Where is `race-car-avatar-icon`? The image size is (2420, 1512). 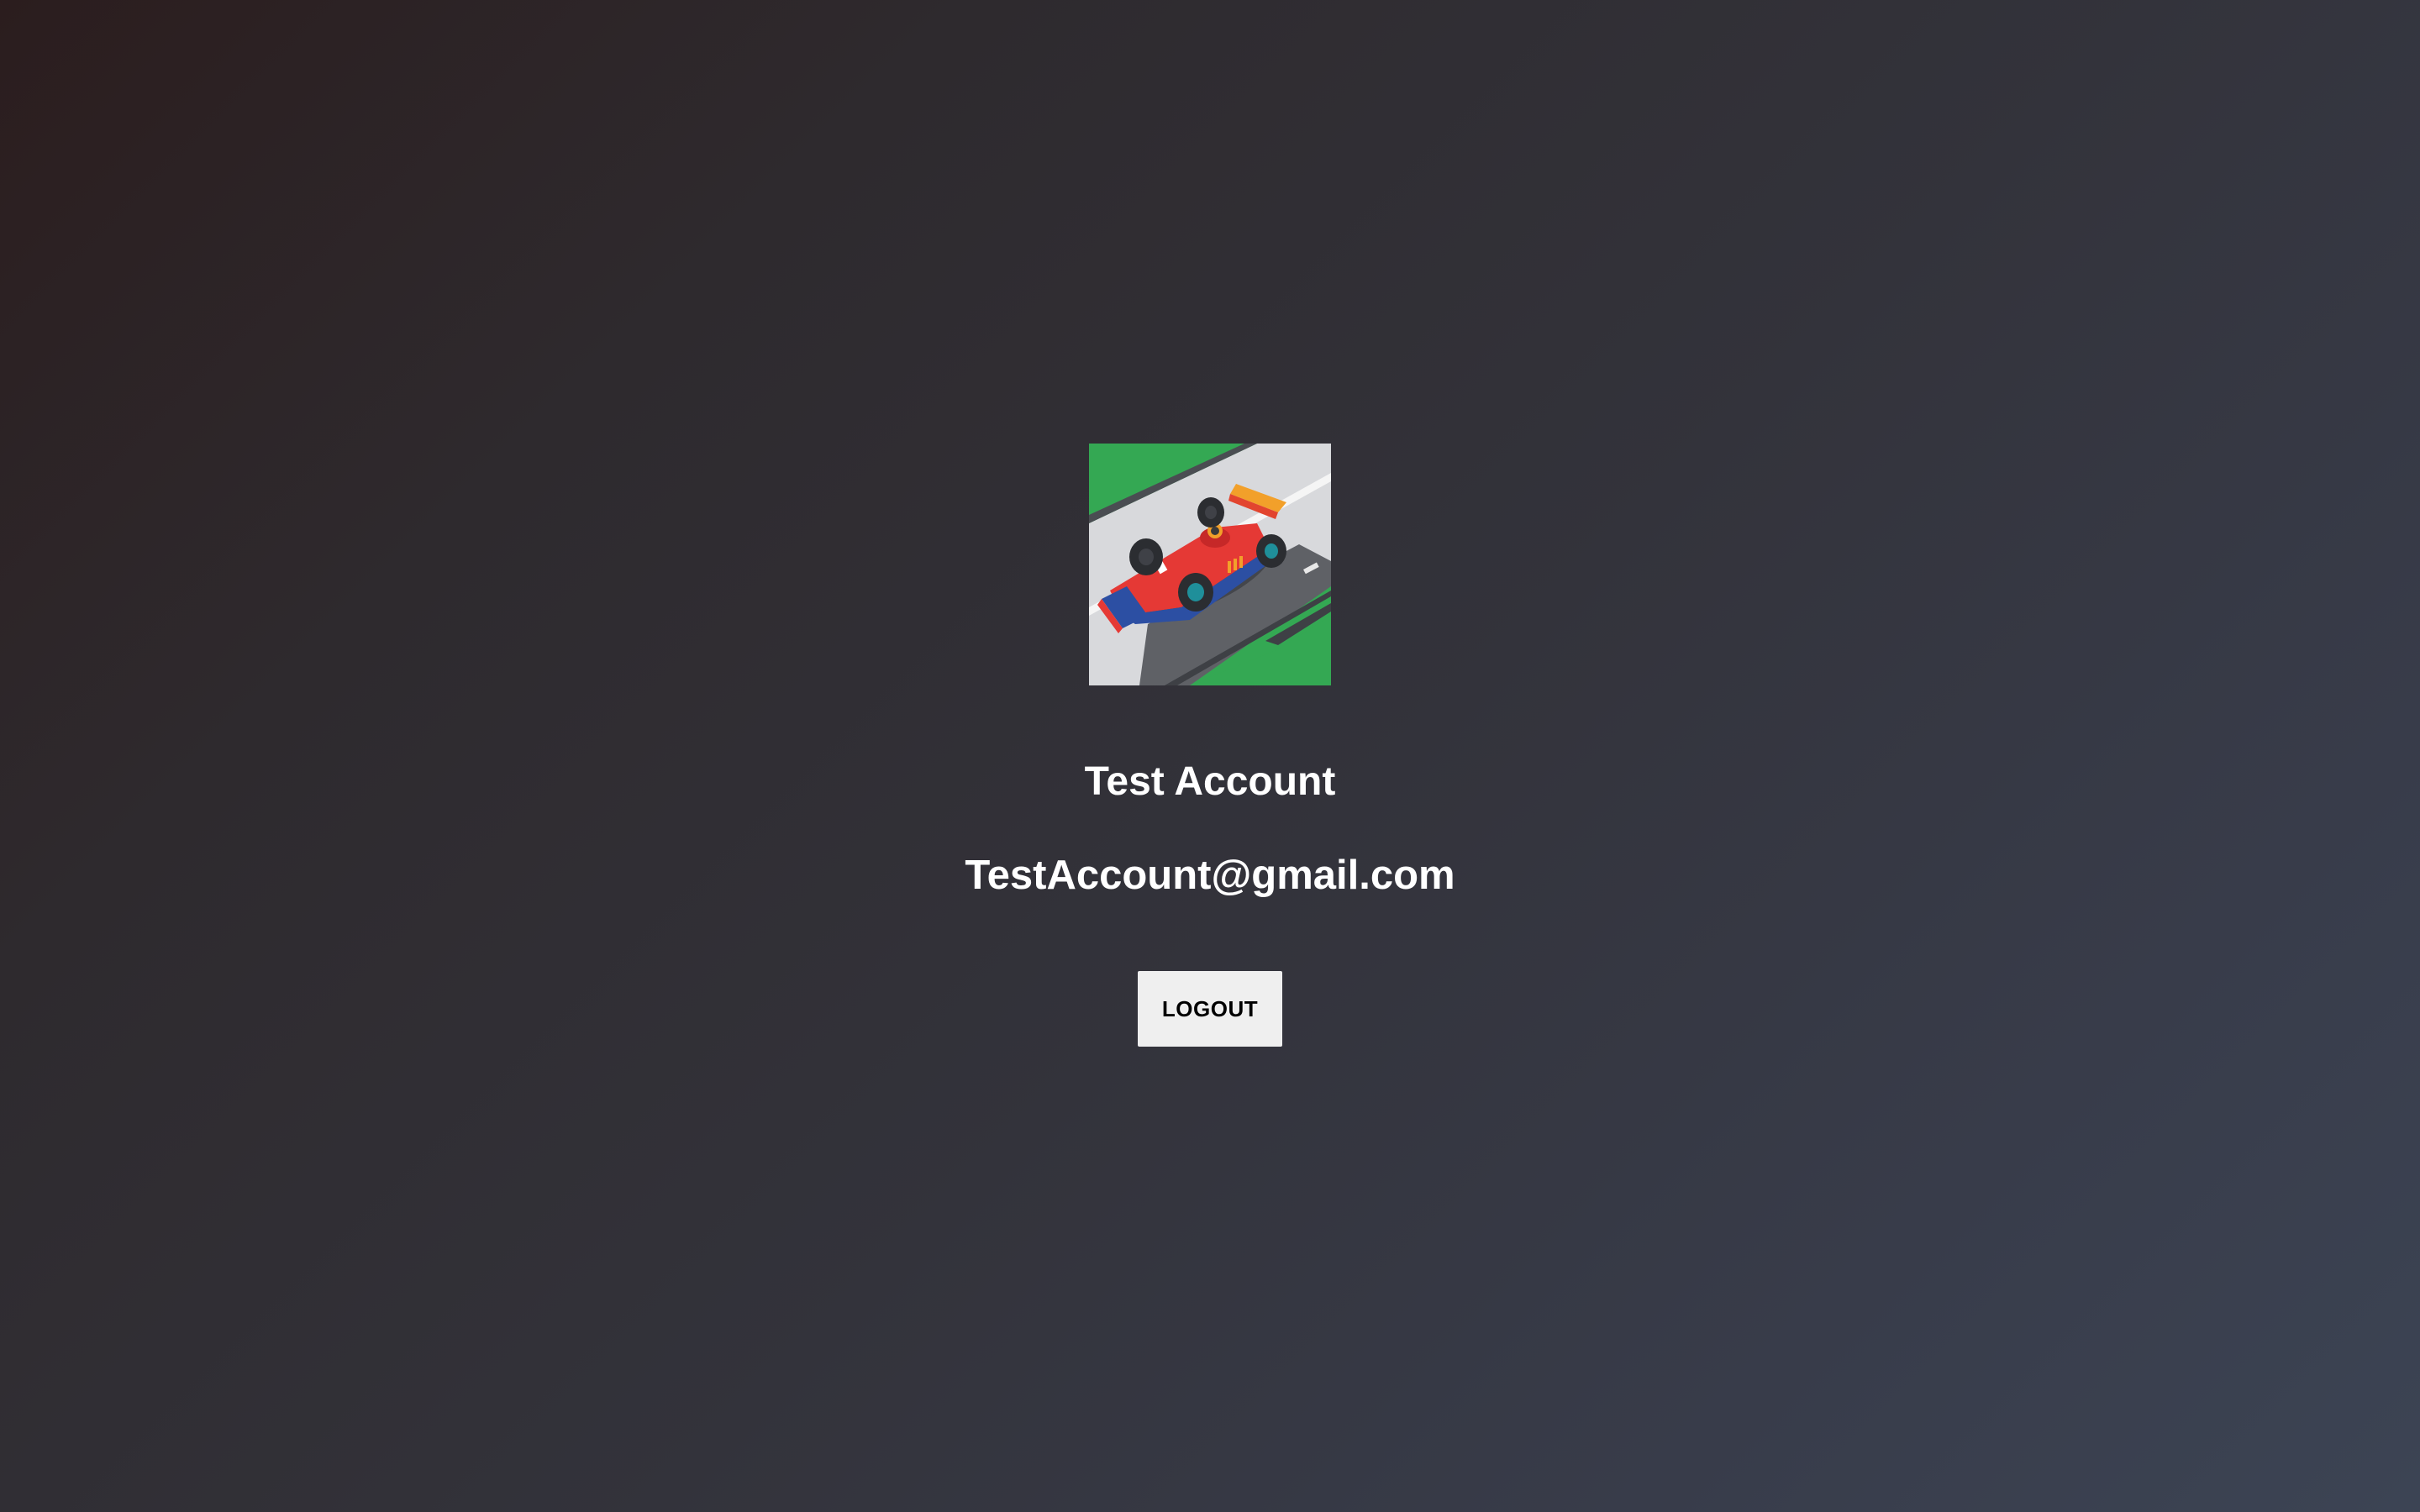 race-car-avatar-icon is located at coordinates (1210, 564).